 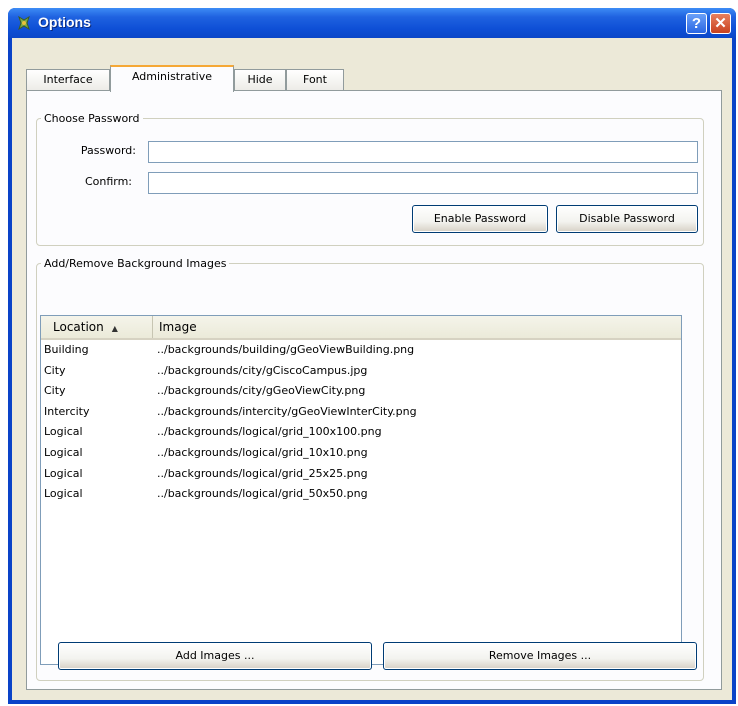 I want to click on tab-hide: Hide, so click(x=260, y=80).